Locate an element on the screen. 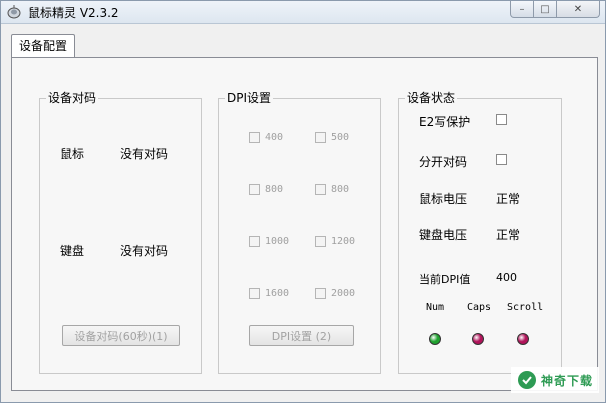 This screenshot has width=606, height=403. watermark-logo-icon is located at coordinates (527, 380).